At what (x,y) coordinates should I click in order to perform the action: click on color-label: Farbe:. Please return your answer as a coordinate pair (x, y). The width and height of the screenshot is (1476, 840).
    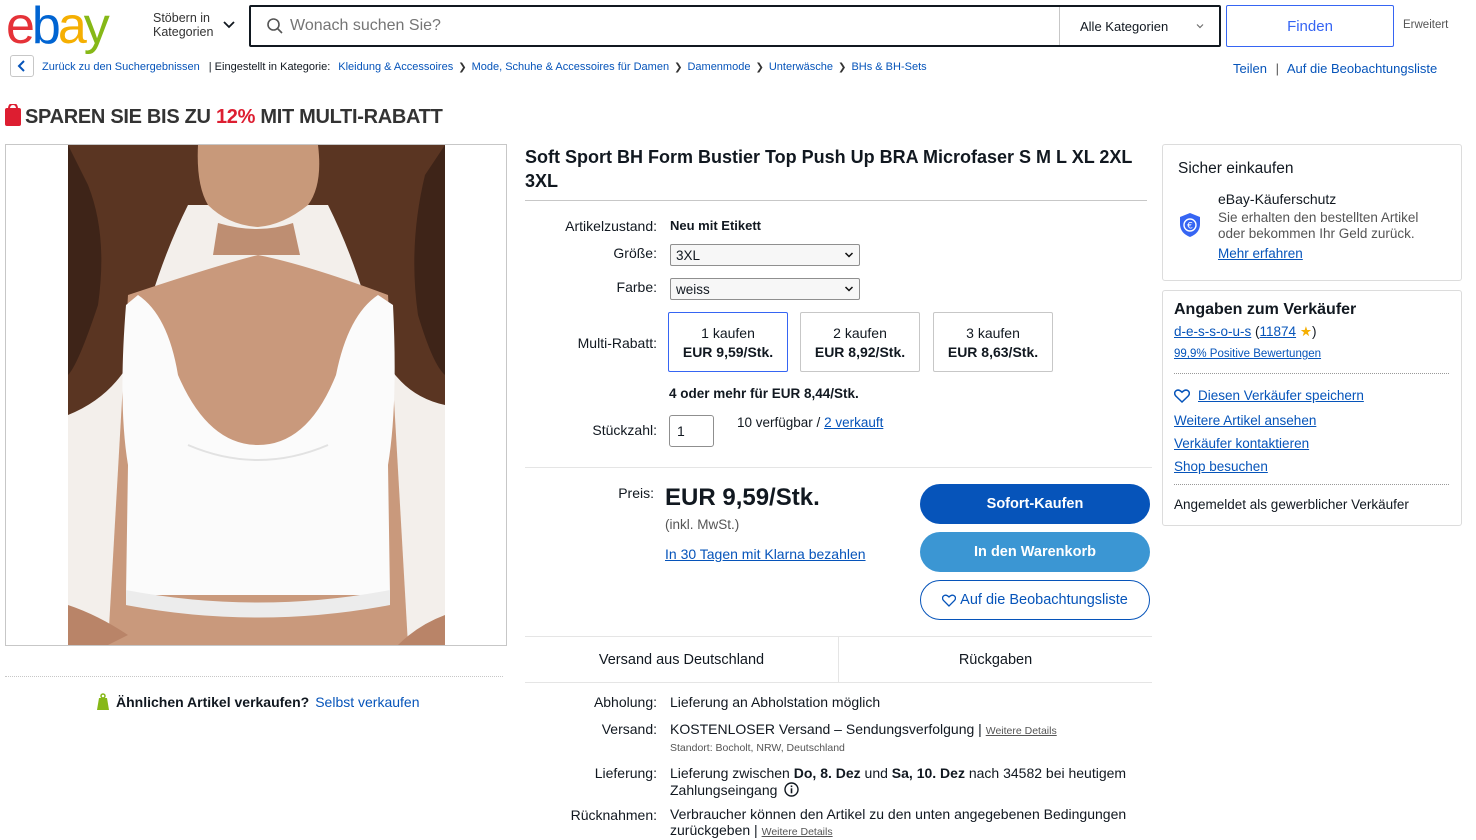
    Looking at the image, I should click on (636, 287).